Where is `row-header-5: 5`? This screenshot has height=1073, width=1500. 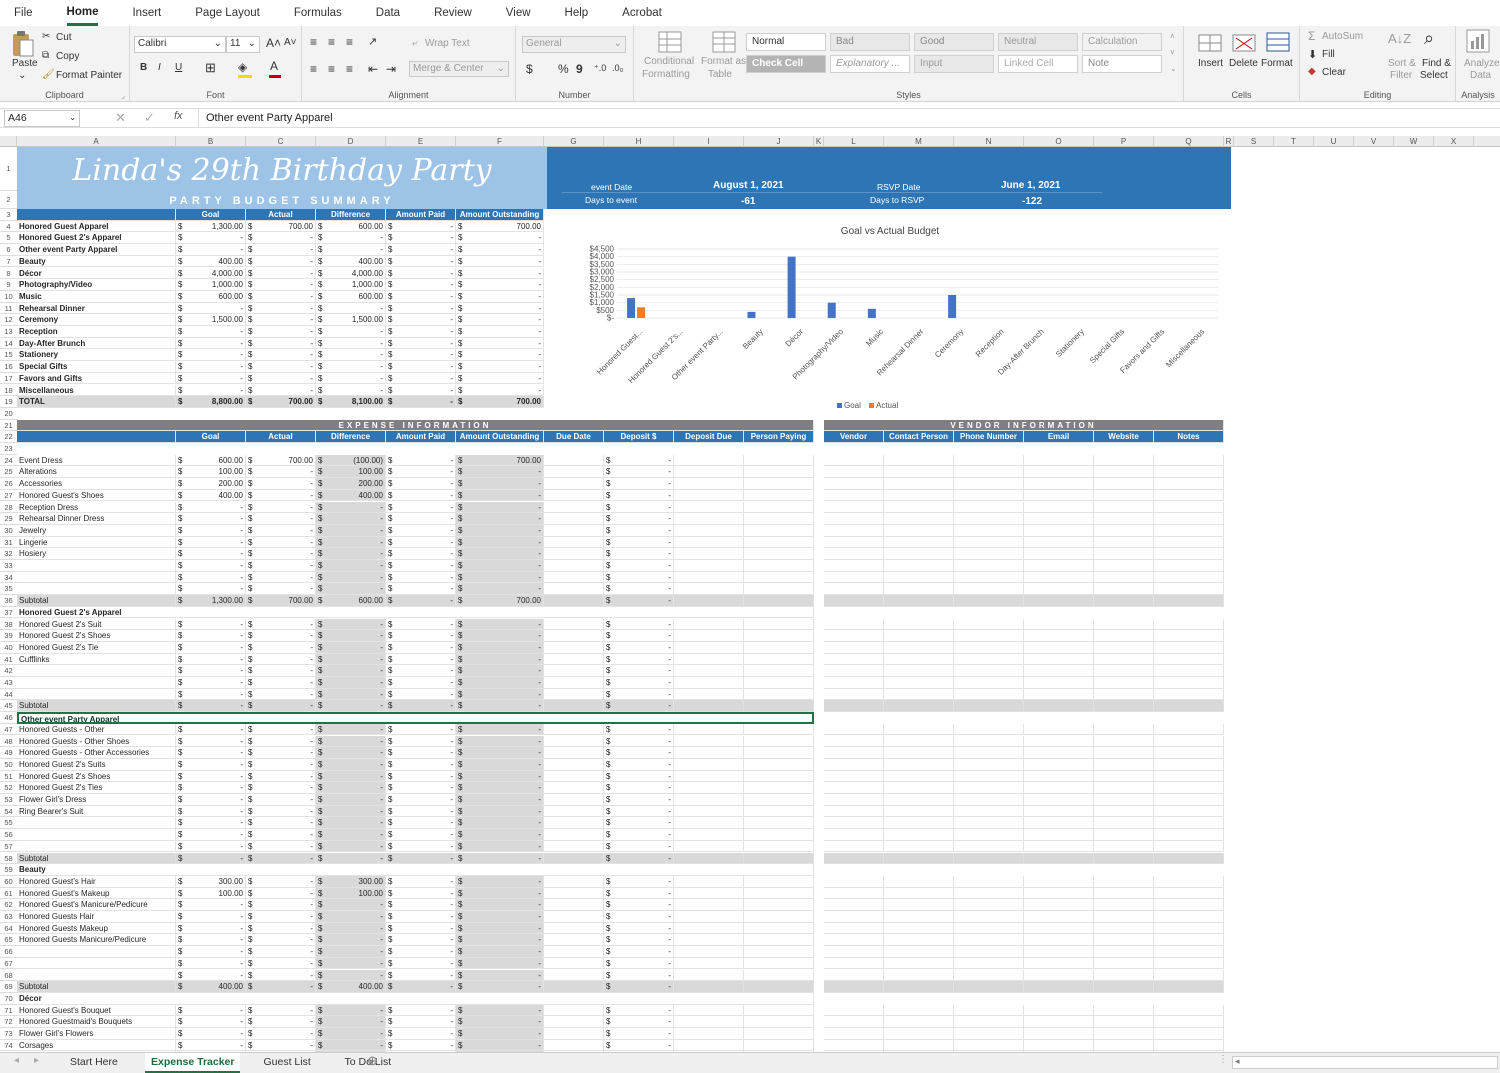 row-header-5: 5 is located at coordinates (8, 238).